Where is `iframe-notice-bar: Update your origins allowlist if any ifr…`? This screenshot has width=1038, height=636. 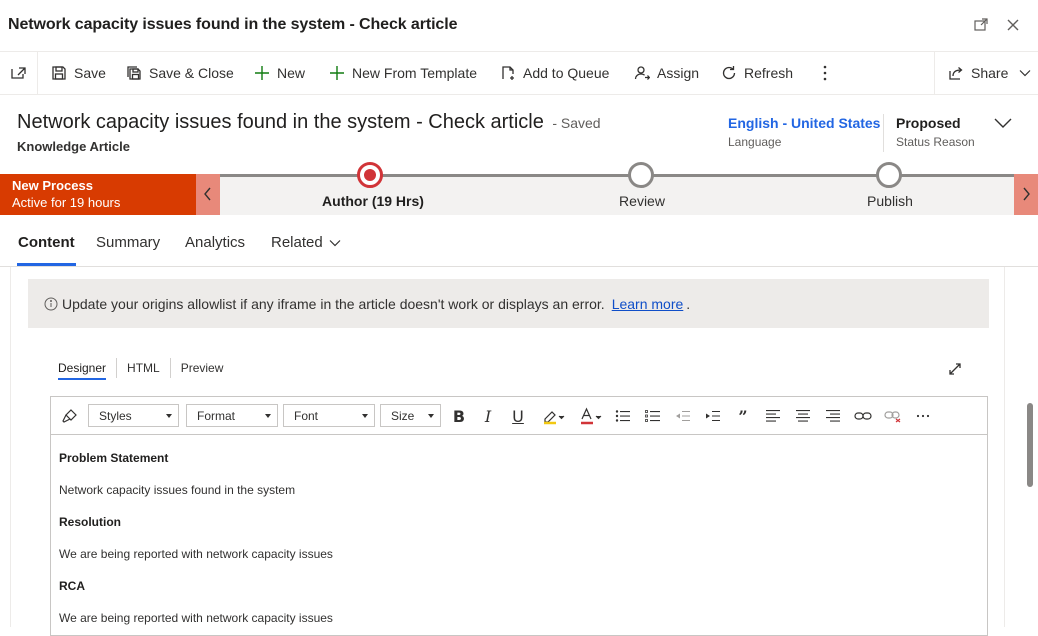
iframe-notice-bar: Update your origins allowlist if any ifr… is located at coordinates (508, 303).